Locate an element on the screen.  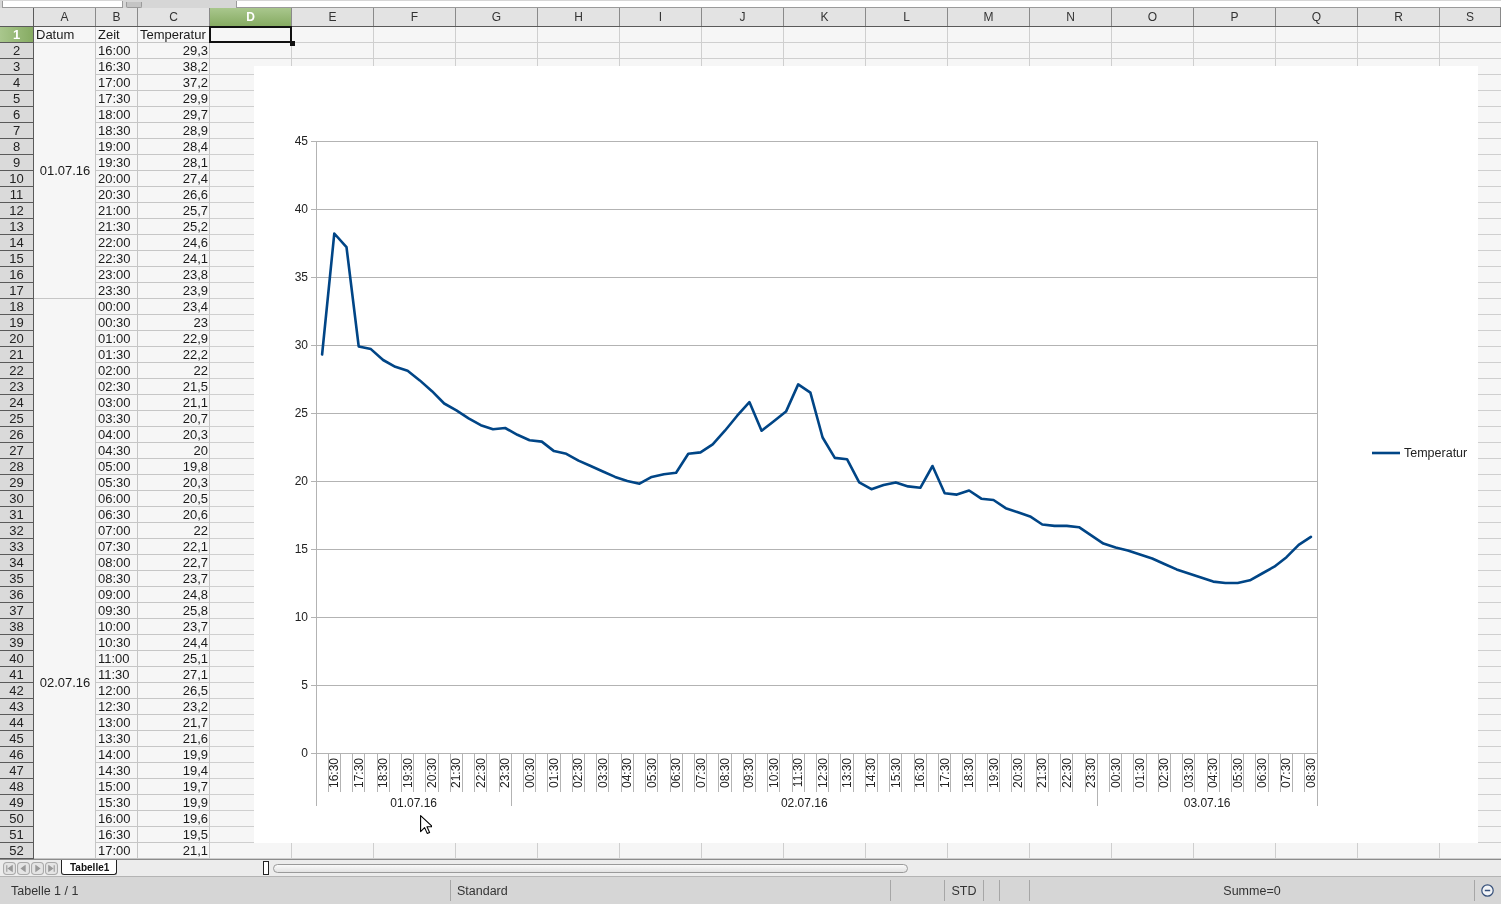
previous-sheet-button is located at coordinates (23, 868).